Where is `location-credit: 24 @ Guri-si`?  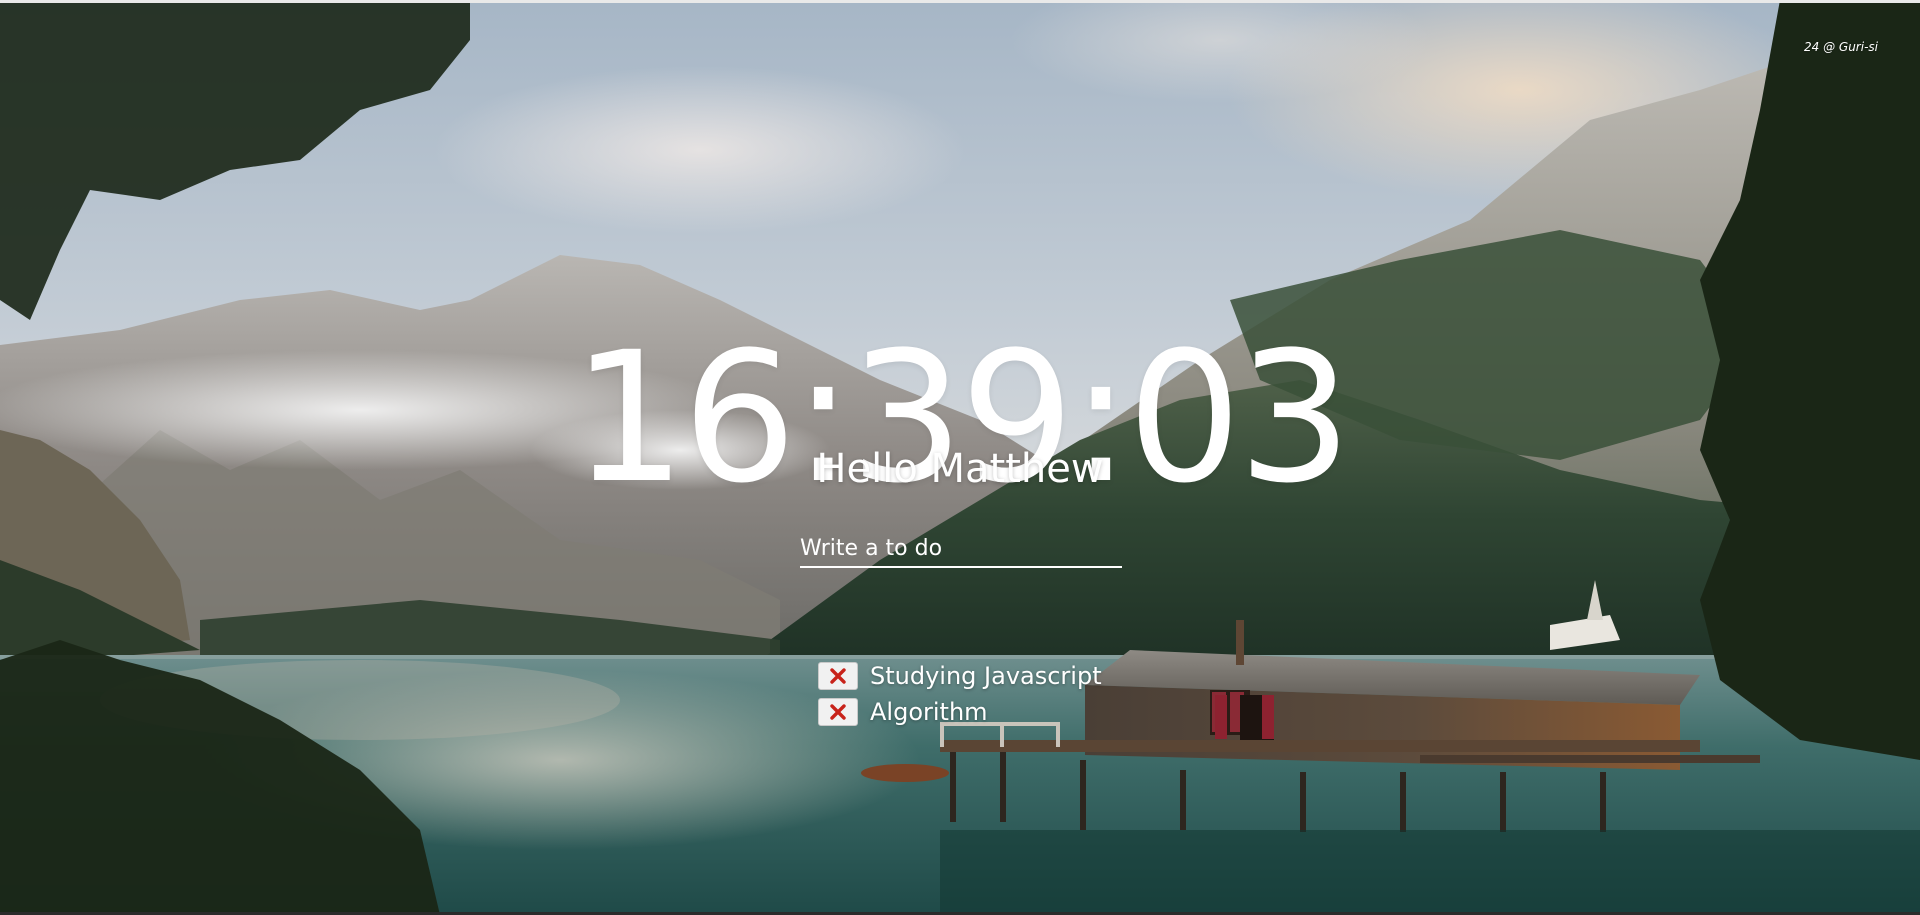 location-credit: 24 @ Guri-si is located at coordinates (1841, 47).